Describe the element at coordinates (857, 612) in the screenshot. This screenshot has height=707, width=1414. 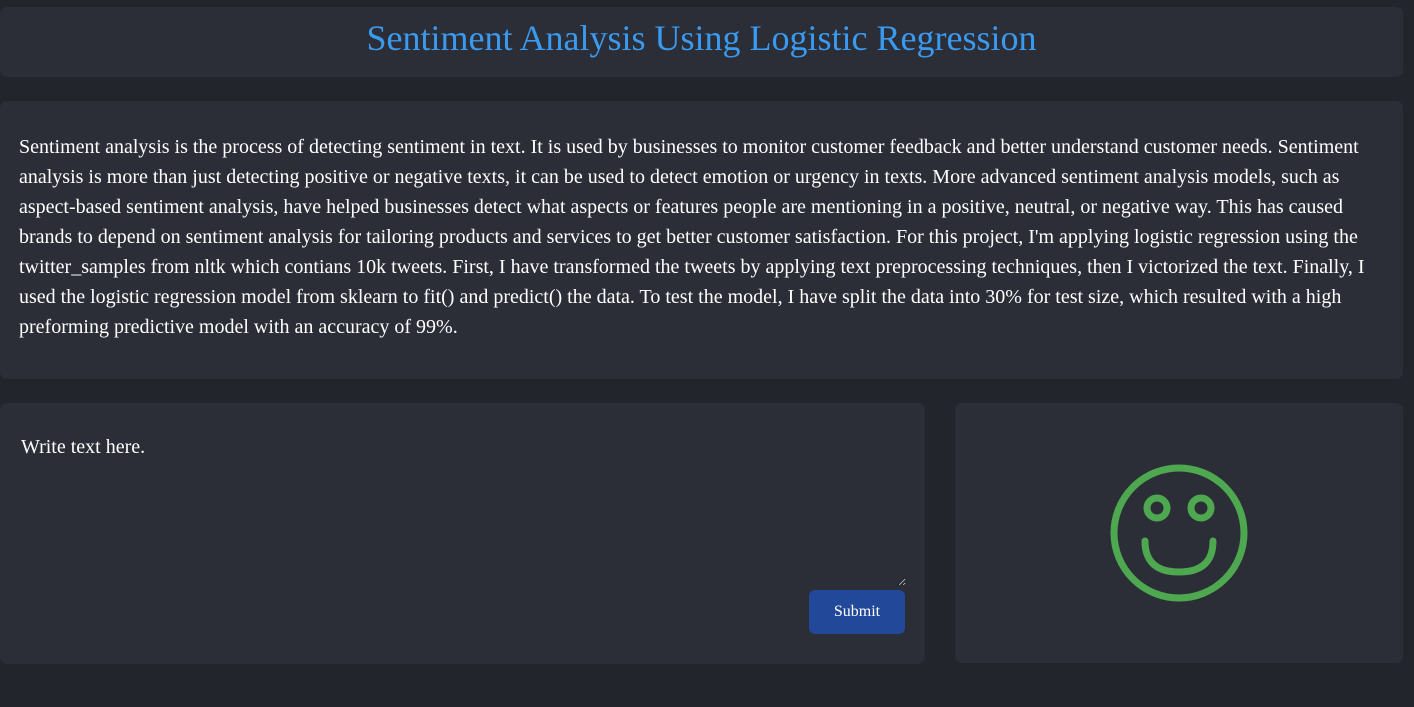
I see `submit-button: Submit` at that location.